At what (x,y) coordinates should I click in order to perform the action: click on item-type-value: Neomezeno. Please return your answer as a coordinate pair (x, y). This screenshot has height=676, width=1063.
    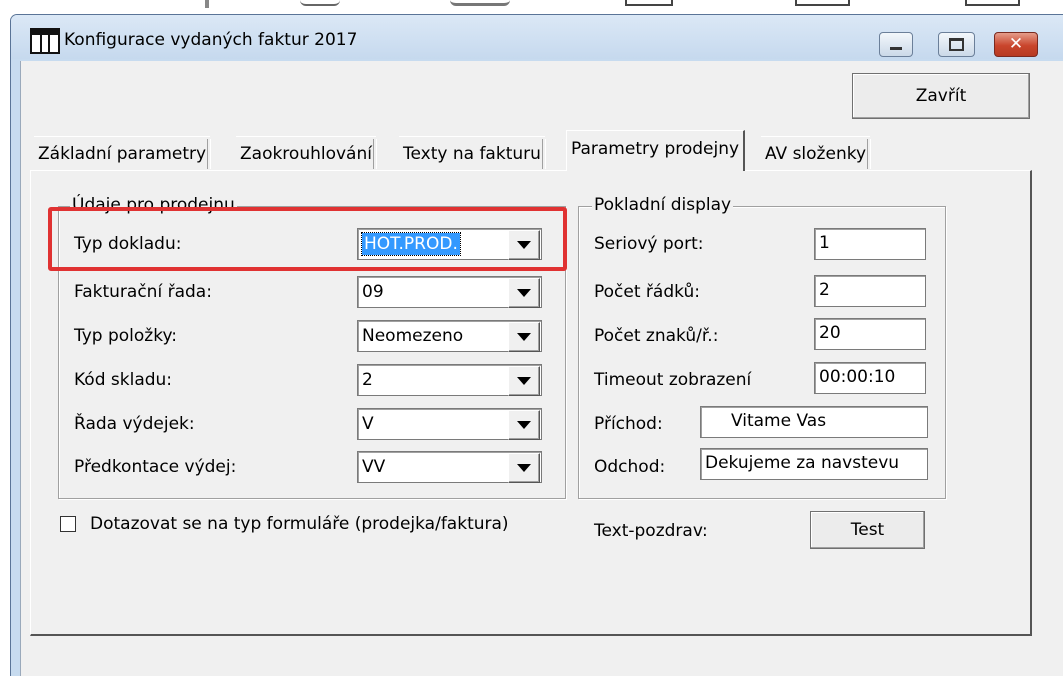
    Looking at the image, I should click on (413, 336).